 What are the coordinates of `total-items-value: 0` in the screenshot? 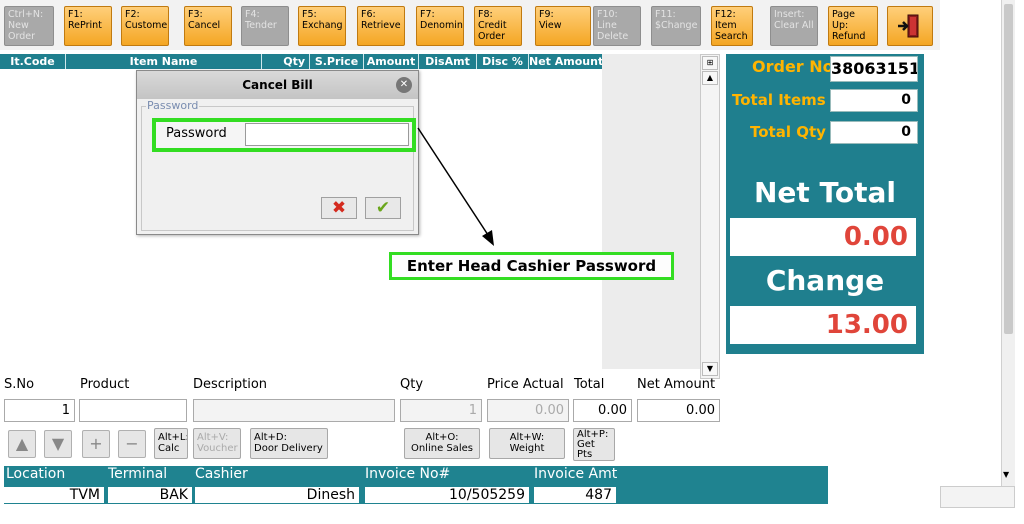 It's located at (874, 100).